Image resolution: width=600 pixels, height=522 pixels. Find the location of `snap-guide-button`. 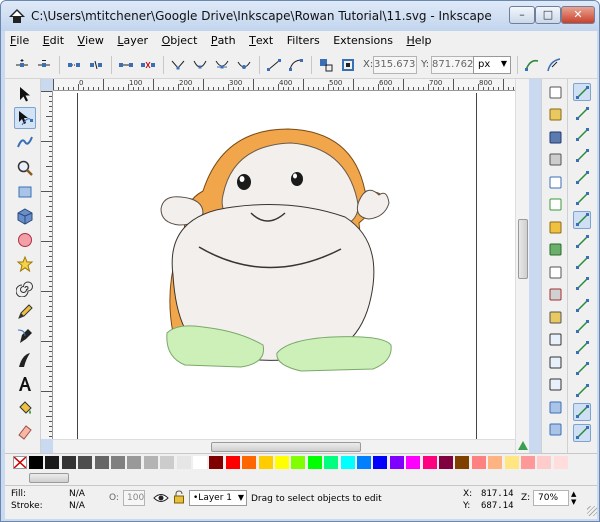

snap-guide-button is located at coordinates (582, 432).